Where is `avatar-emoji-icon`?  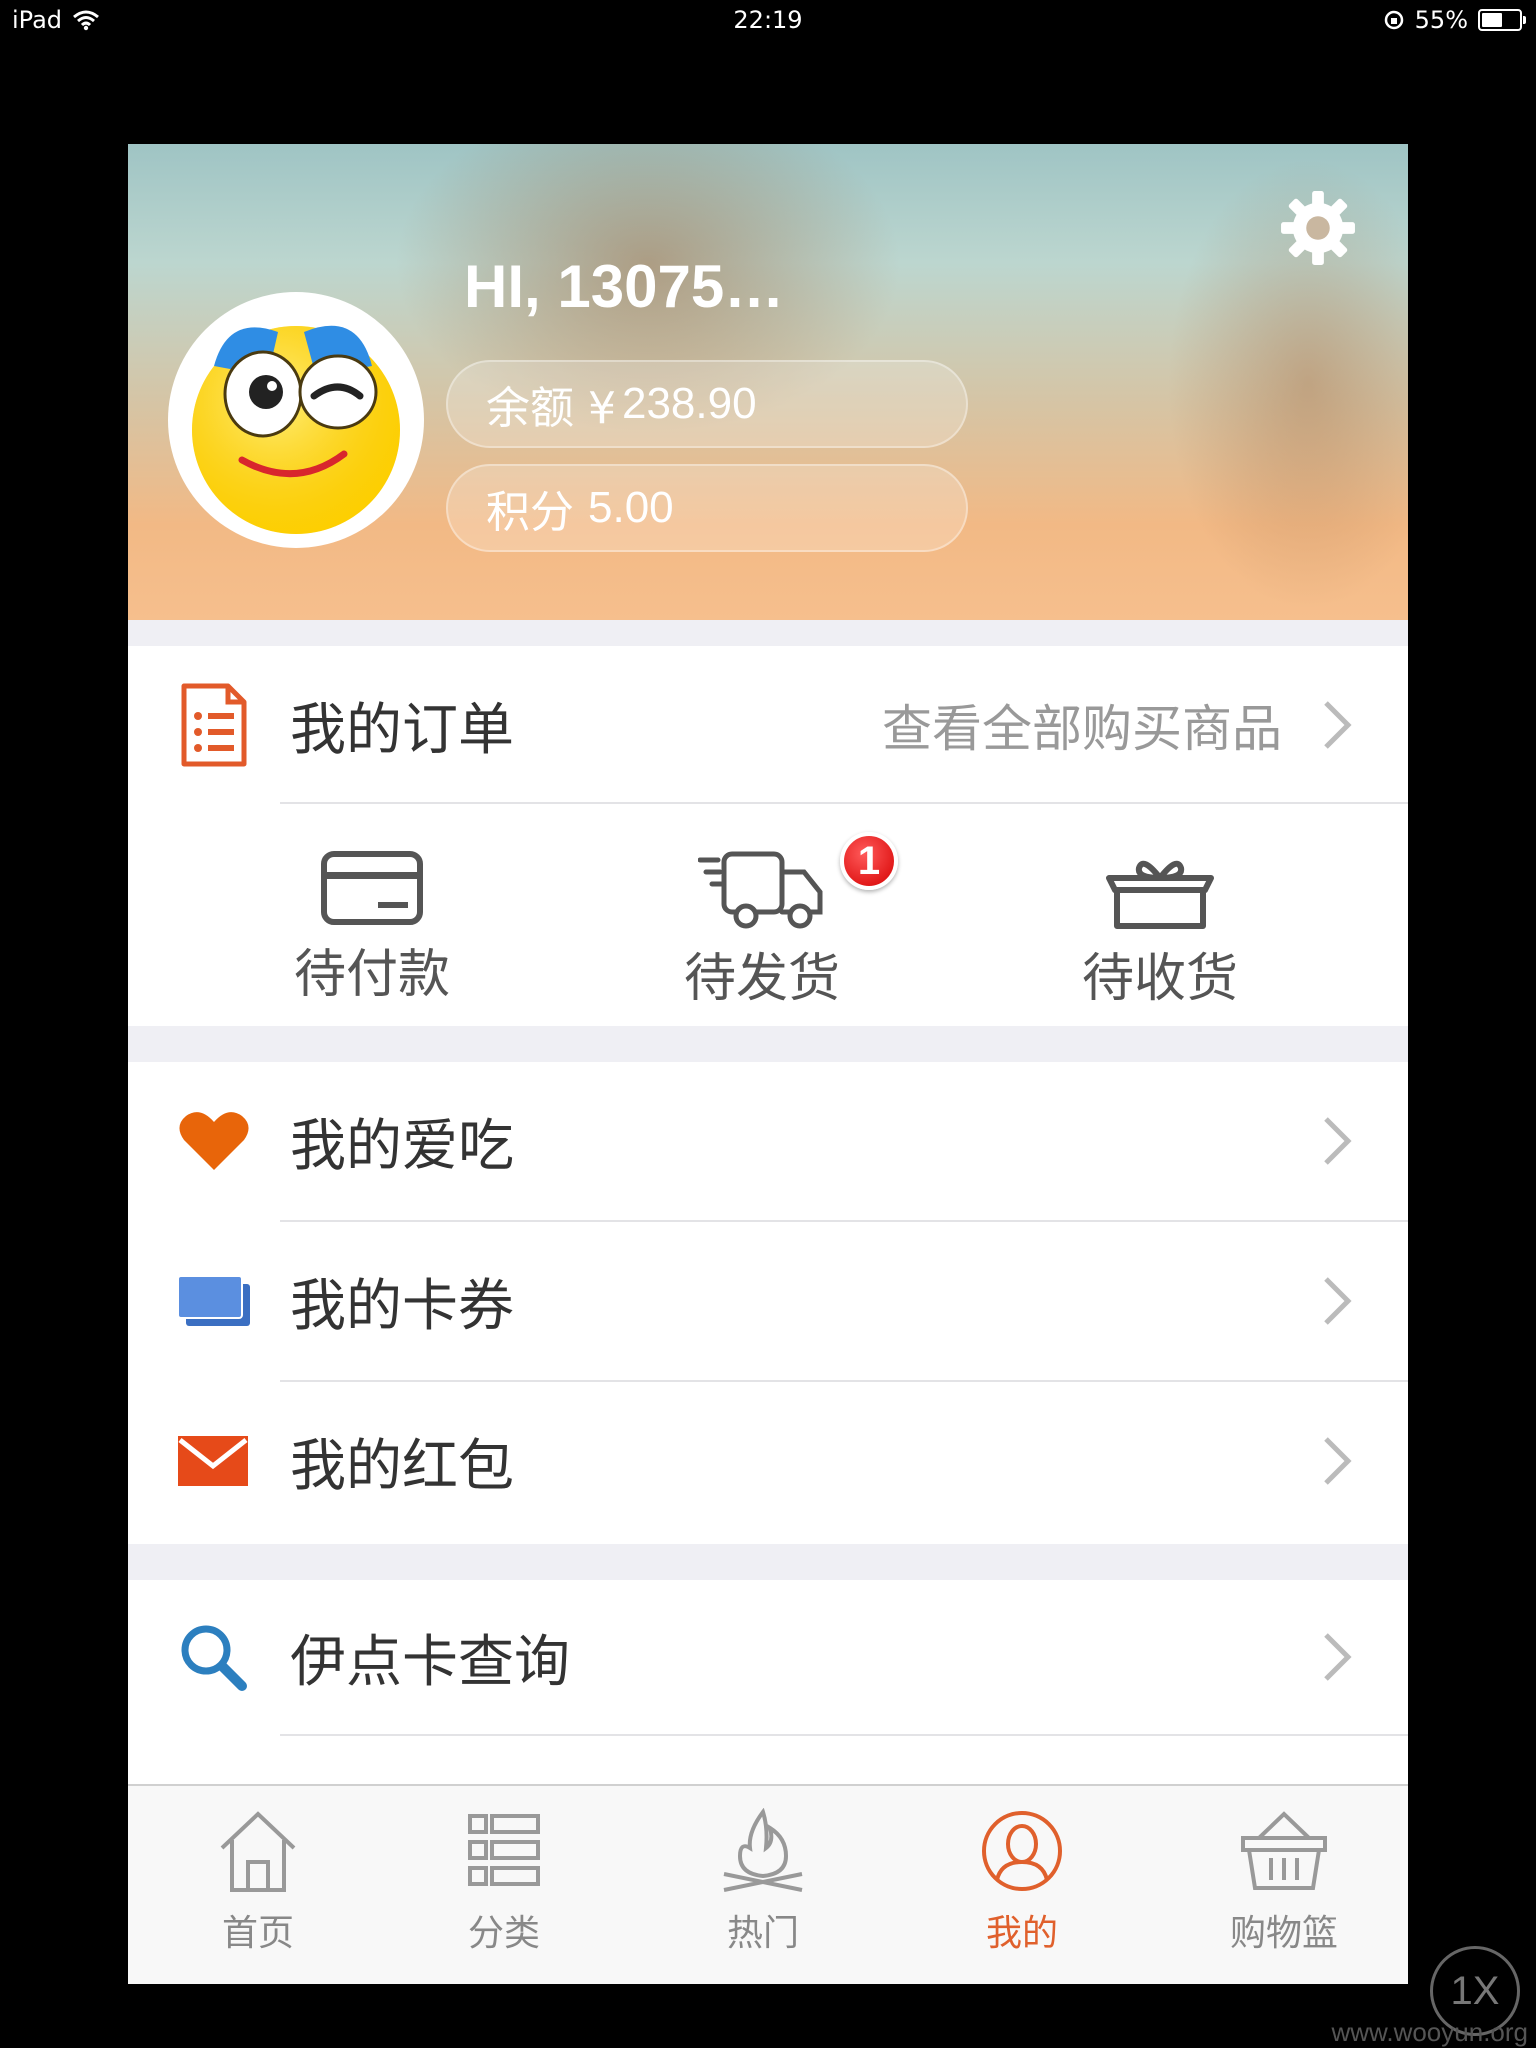
avatar-emoji-icon is located at coordinates (296, 429).